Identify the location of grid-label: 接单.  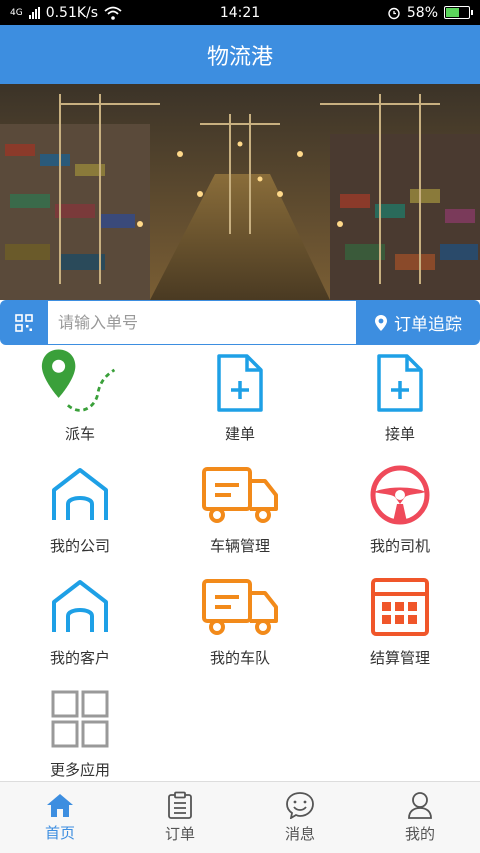
(399, 434).